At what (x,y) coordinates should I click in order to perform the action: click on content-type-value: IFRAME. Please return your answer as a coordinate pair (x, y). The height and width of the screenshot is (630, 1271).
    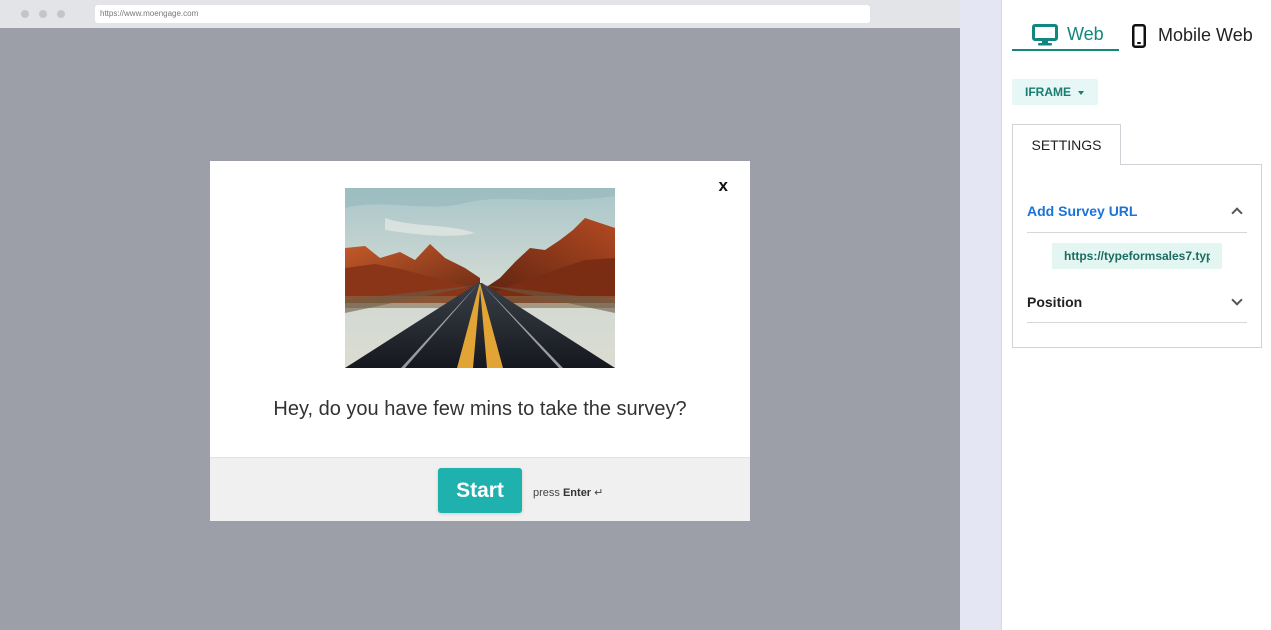
    Looking at the image, I should click on (1048, 92).